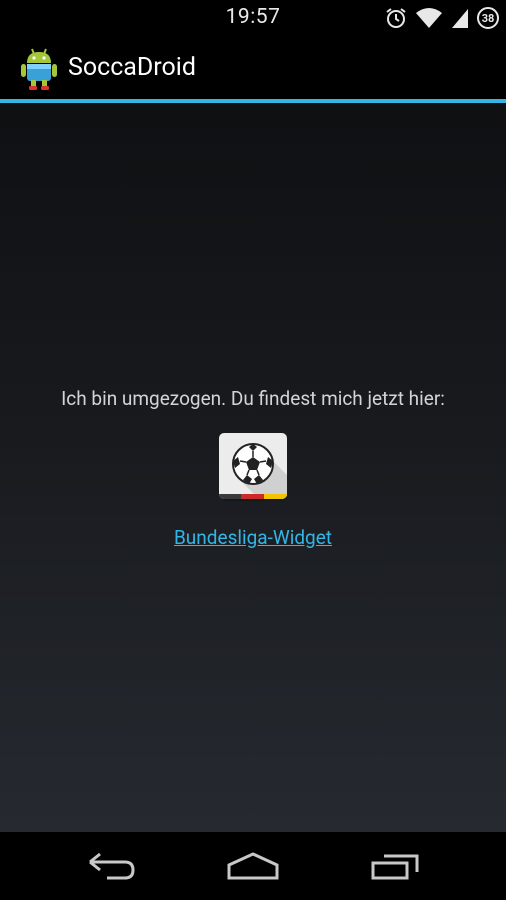 The image size is (506, 900). Describe the element at coordinates (253, 68) in the screenshot. I see `action-bar: SoccaDroid` at that location.